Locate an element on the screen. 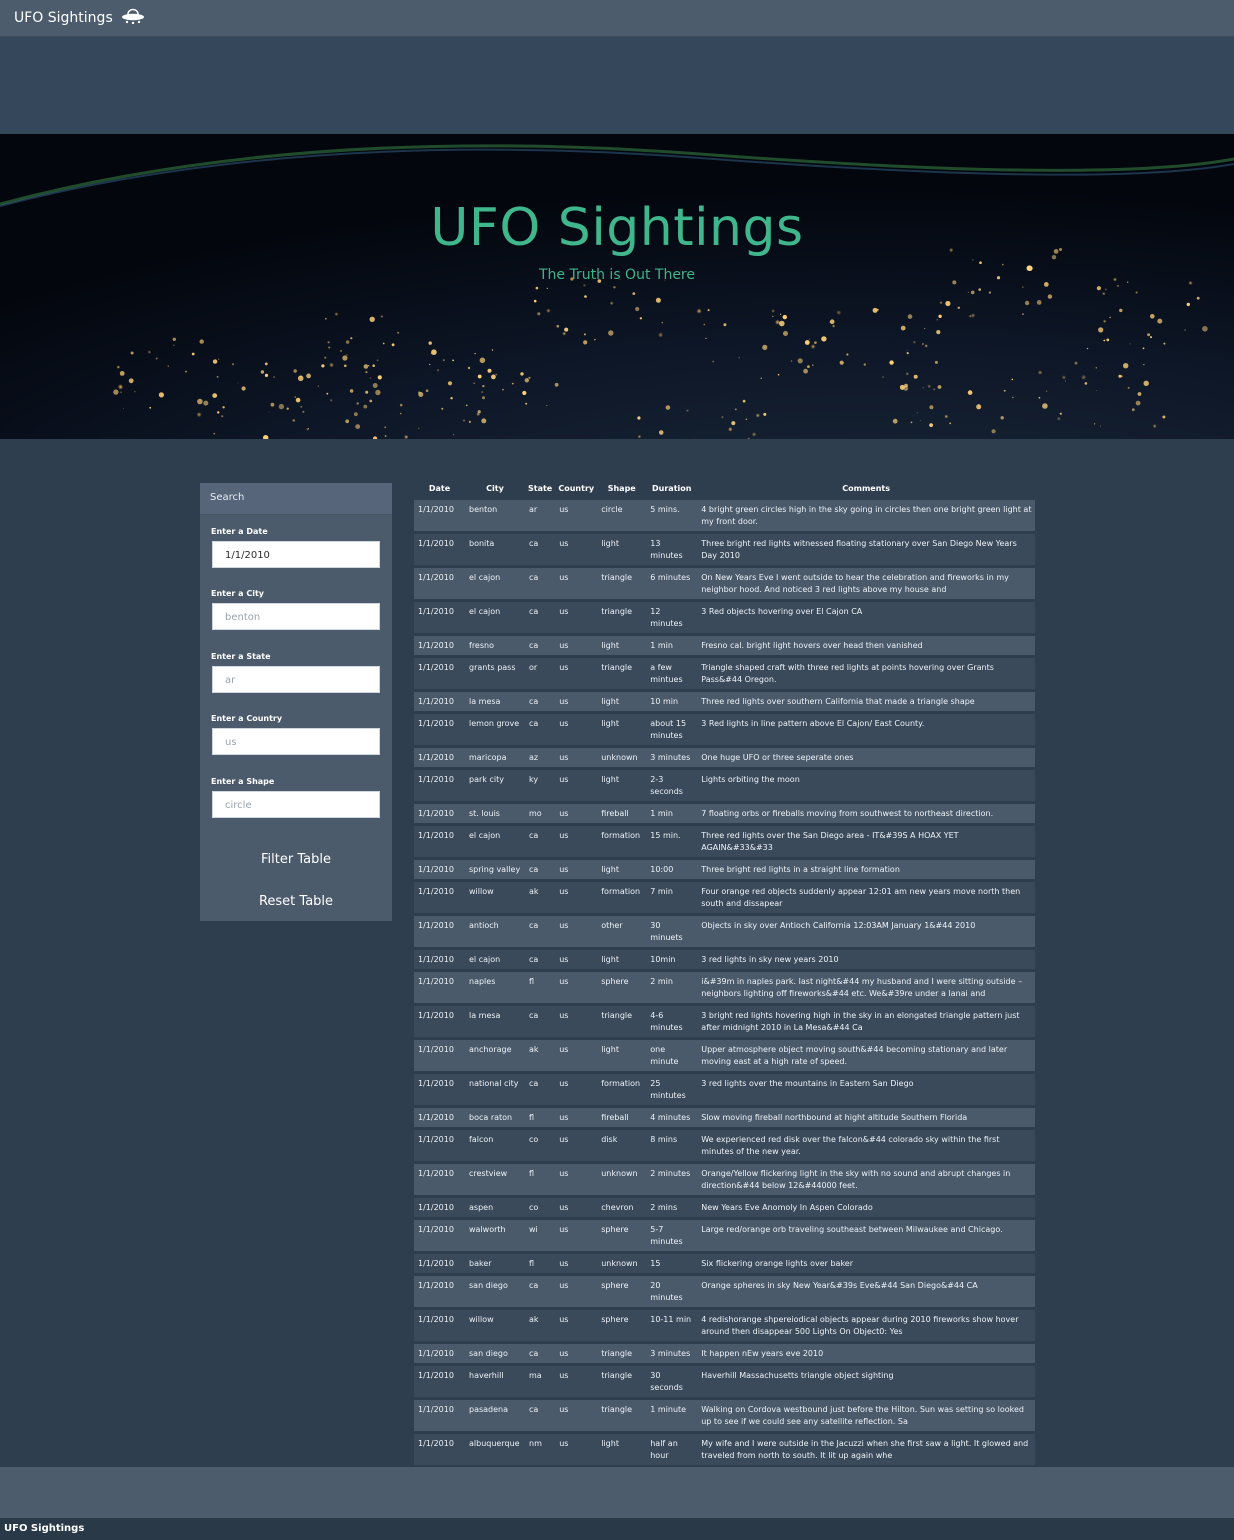 This screenshot has height=1540, width=1234. cell-city: la mesa is located at coordinates (495, 1021).